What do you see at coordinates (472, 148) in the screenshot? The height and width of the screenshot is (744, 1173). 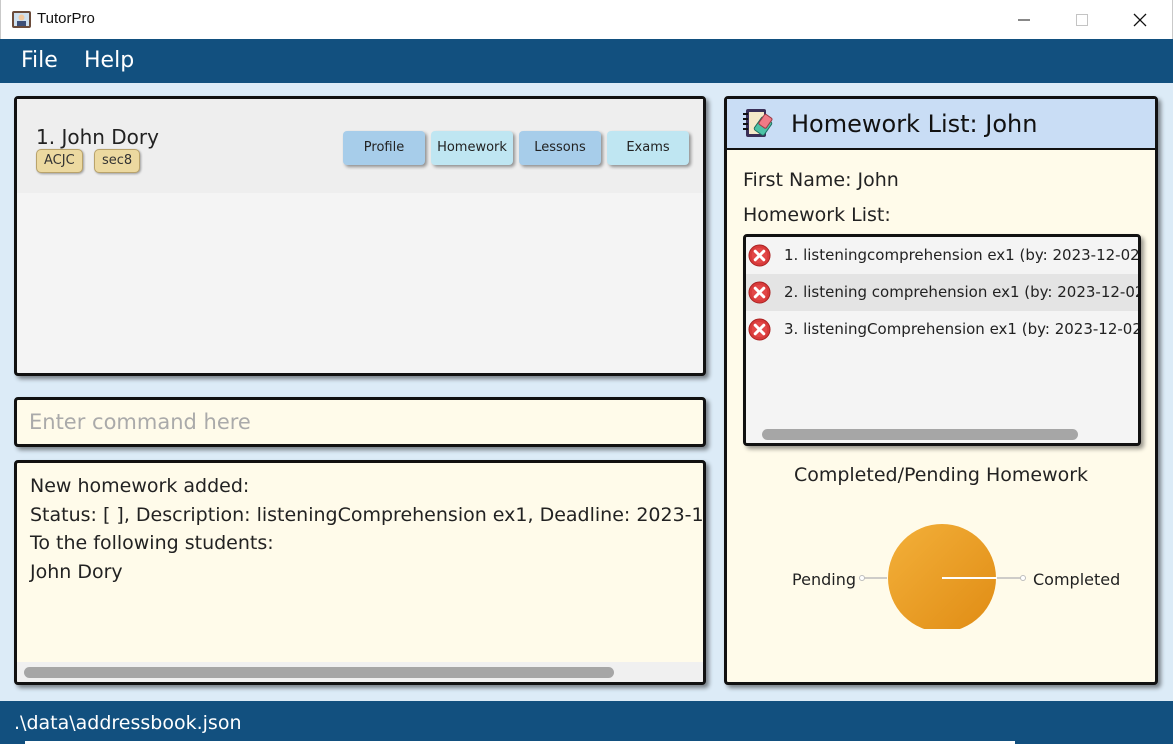 I see `homework-button: Homework` at bounding box center [472, 148].